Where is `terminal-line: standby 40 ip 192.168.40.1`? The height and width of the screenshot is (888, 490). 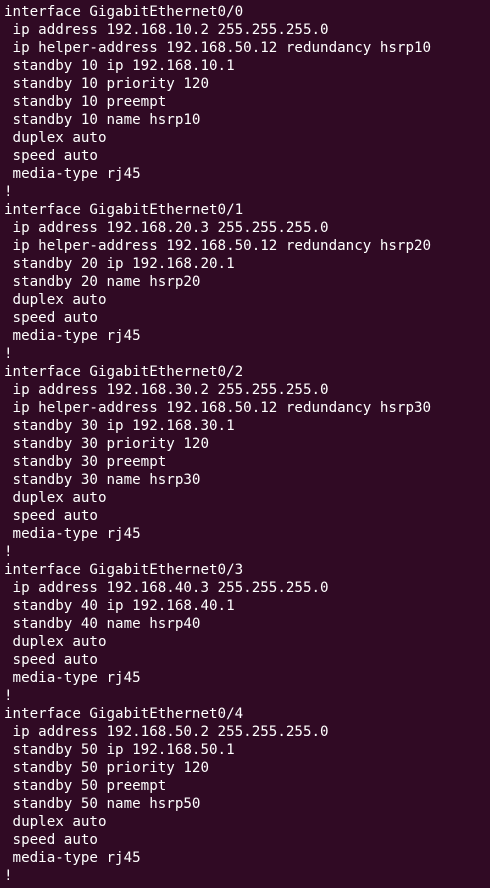
terminal-line: standby 40 ip 192.168.40.1 is located at coordinates (119, 606).